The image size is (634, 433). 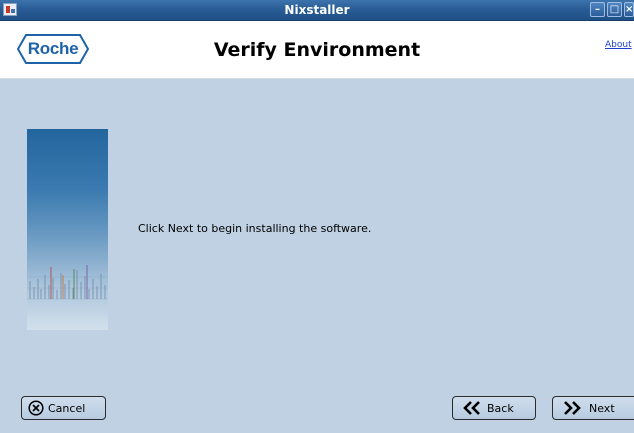 I want to click on window-titlebar: Nixstaller – □ ×, so click(x=317, y=10).